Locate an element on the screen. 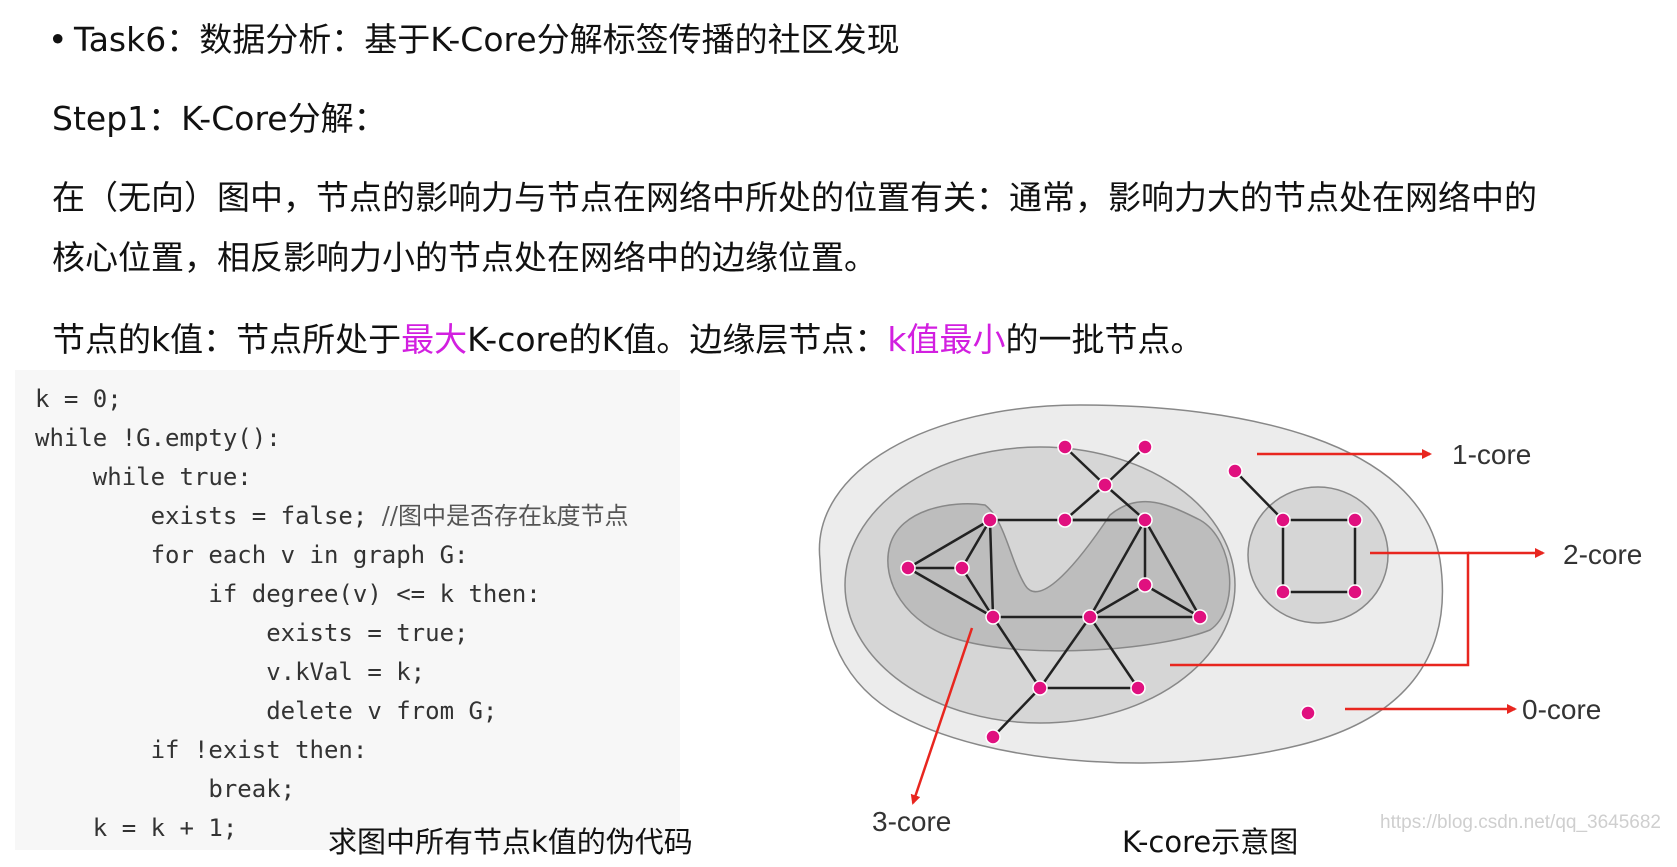 The image size is (1677, 867). code-line: exists = true; is located at coordinates (252, 633).